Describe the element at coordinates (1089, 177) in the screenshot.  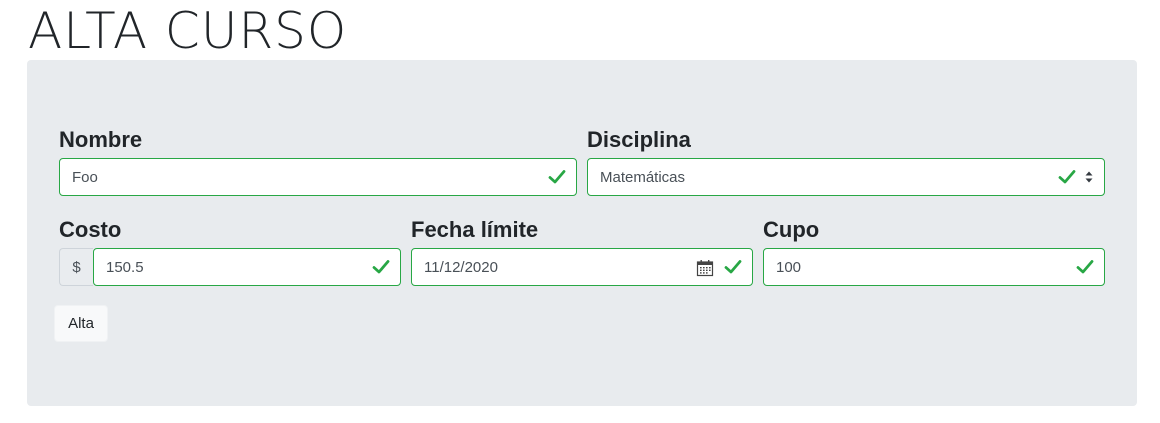
I see `select-arrows-icon` at that location.